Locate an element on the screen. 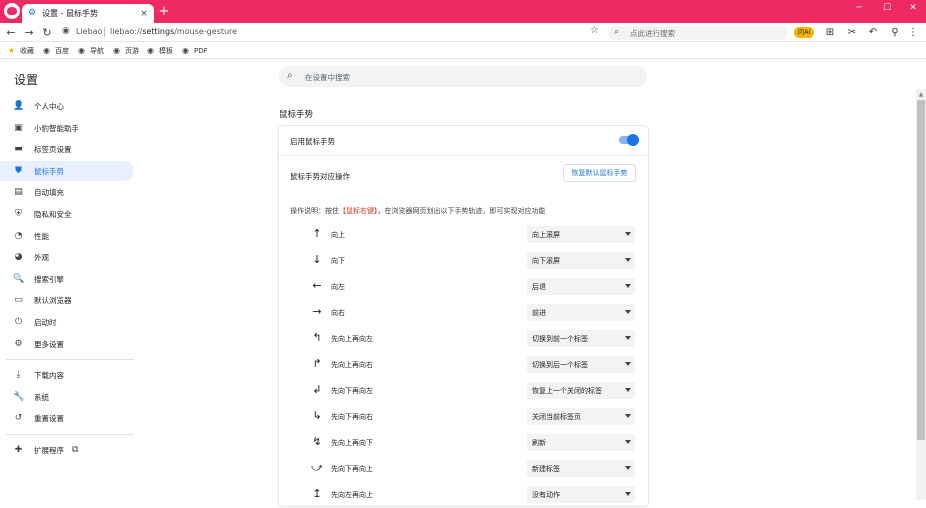 This screenshot has height=508, width=926. gesture-action-value: 后退 is located at coordinates (539, 287).